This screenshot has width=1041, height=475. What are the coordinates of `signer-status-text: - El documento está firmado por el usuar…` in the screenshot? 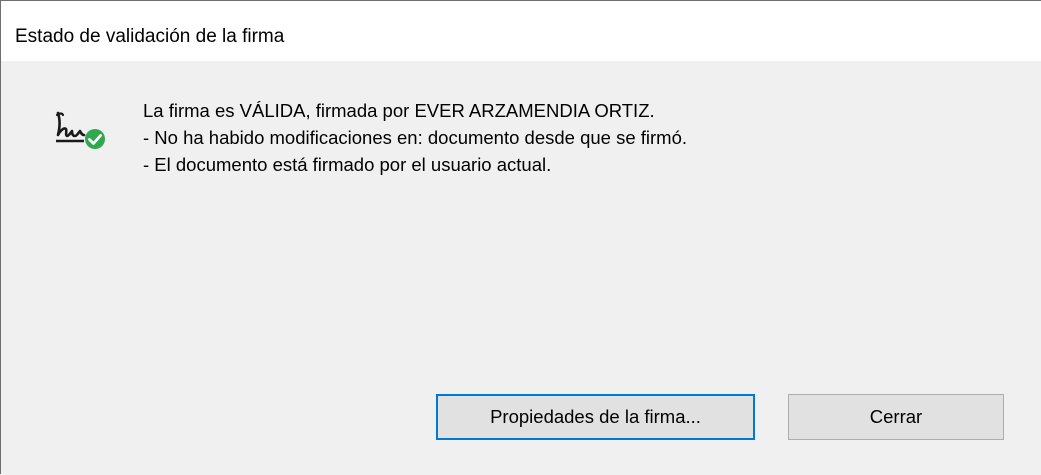 It's located at (347, 164).